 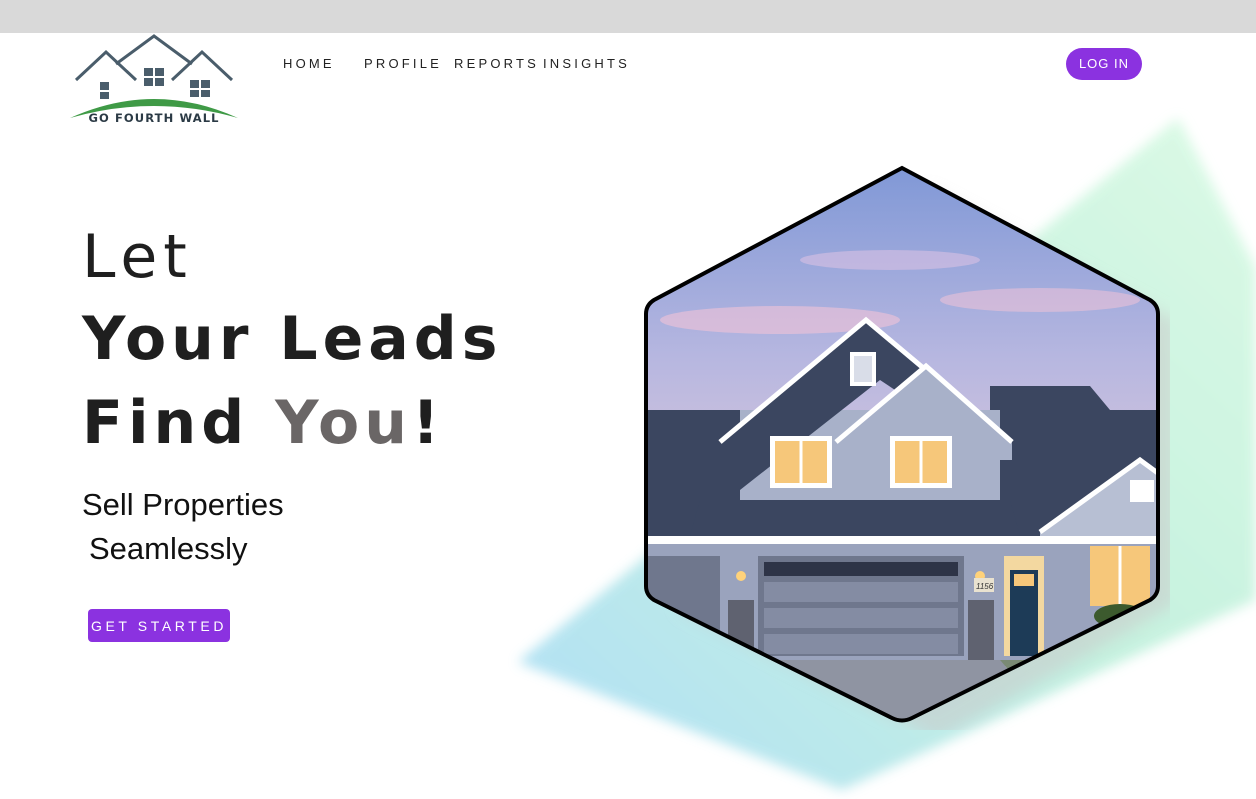 I want to click on hero-heading-line1: Let, so click(x=137, y=257).